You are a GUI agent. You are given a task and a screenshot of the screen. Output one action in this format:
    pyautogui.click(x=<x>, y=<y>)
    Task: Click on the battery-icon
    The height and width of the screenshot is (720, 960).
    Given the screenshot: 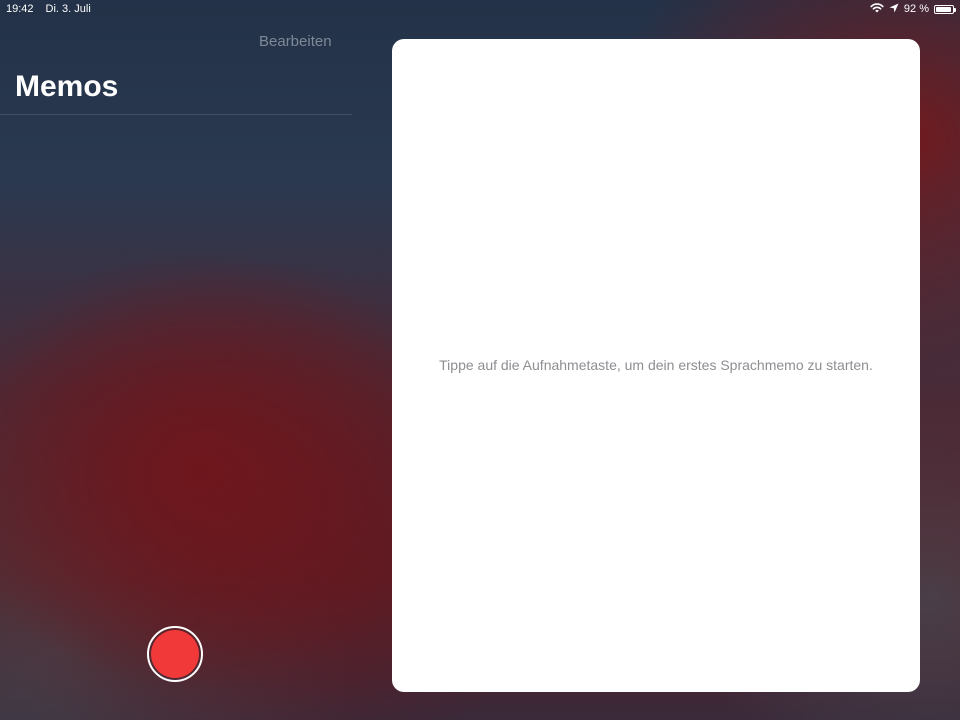 What is the action you would take?
    pyautogui.click(x=945, y=9)
    